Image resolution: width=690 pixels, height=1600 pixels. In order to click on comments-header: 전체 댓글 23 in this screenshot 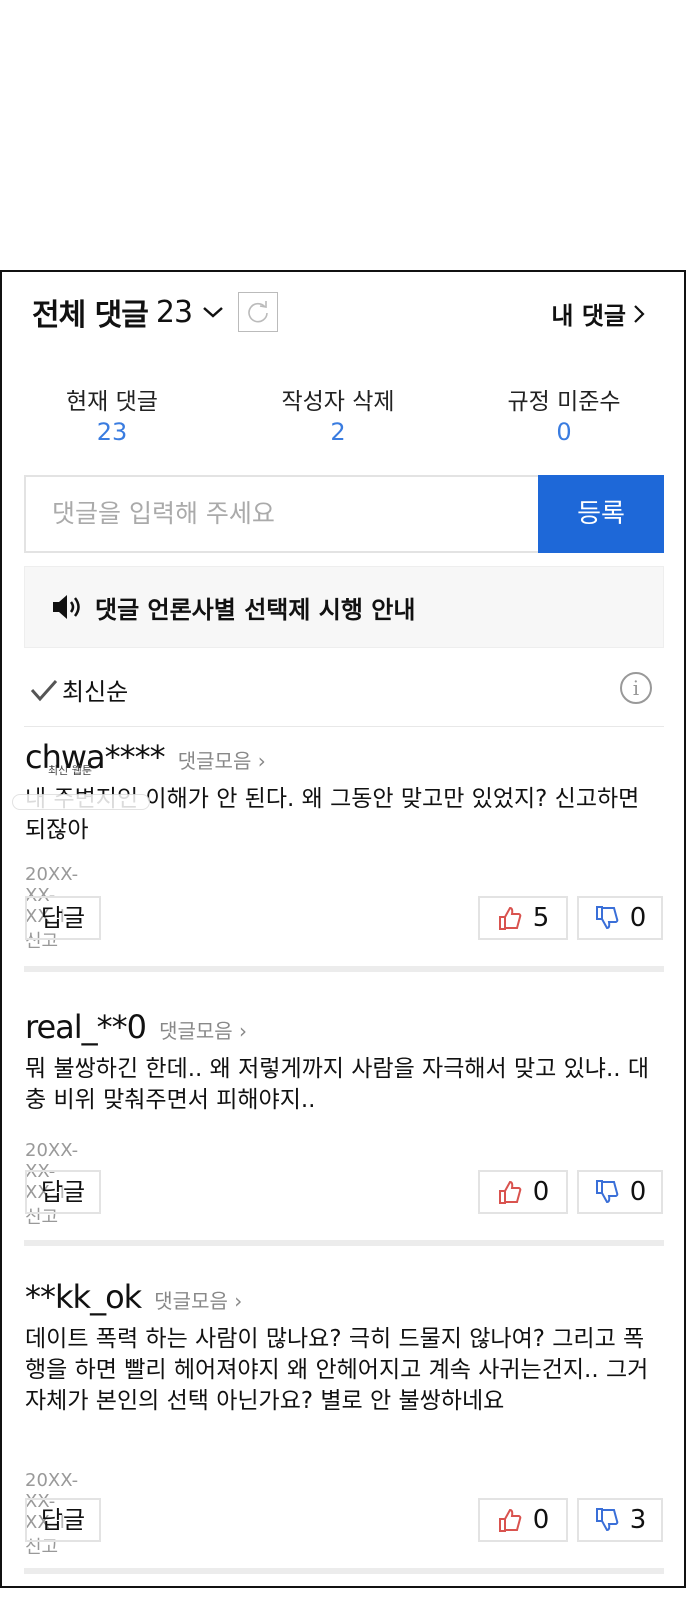, I will do `click(155, 312)`.